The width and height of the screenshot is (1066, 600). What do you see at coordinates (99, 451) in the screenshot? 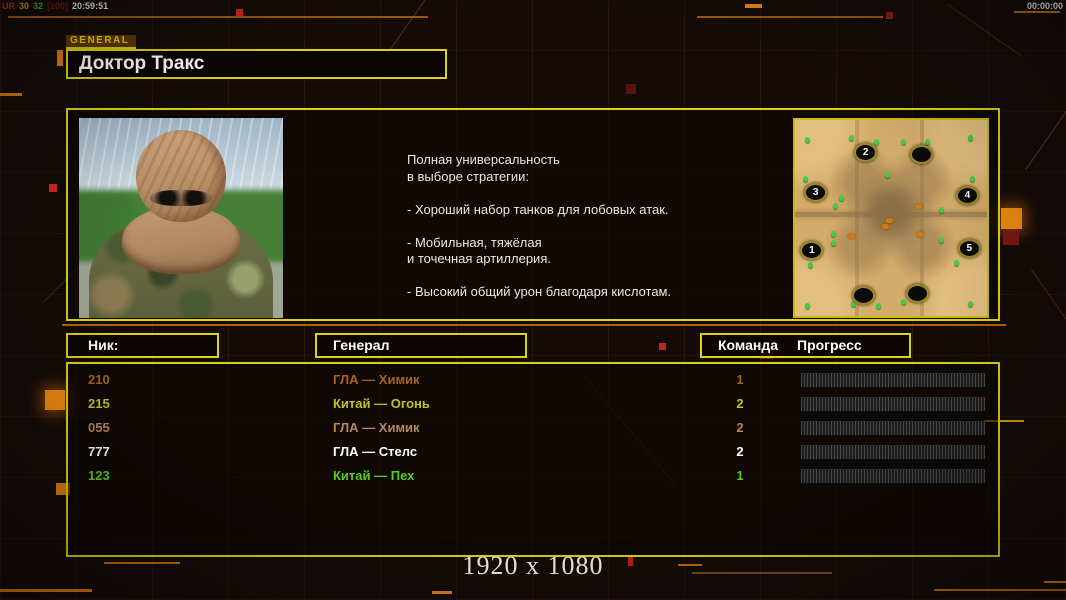
I see `player-nick: 777` at bounding box center [99, 451].